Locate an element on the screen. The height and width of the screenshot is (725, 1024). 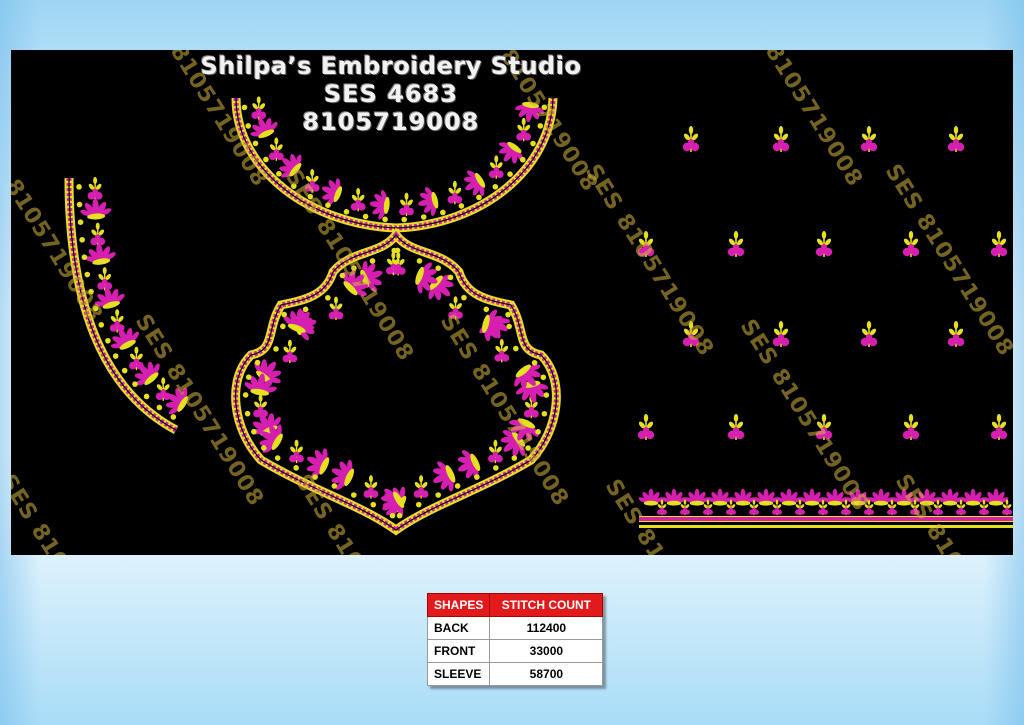
neckline-border is located at coordinates (396, 382).